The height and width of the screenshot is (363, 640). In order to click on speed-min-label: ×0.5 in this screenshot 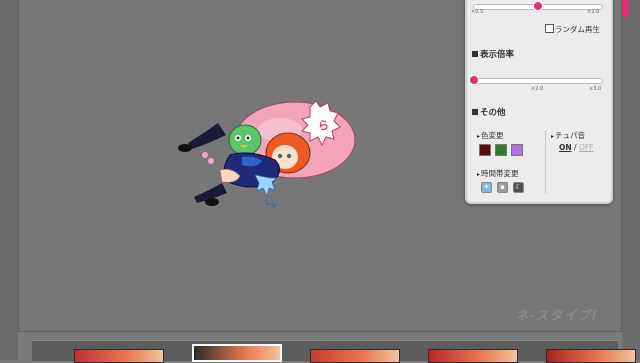, I will do `click(477, 12)`.